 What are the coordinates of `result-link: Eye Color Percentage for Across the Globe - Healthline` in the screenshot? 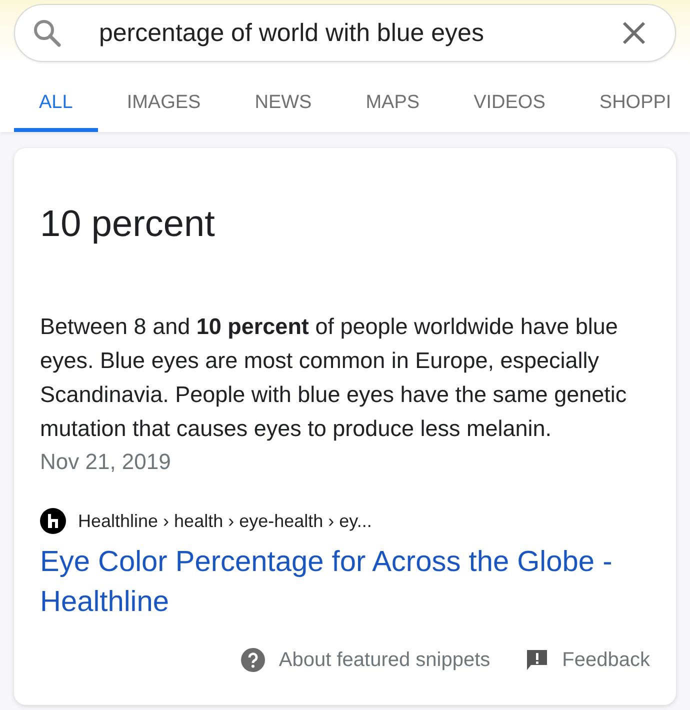 It's located at (345, 582).